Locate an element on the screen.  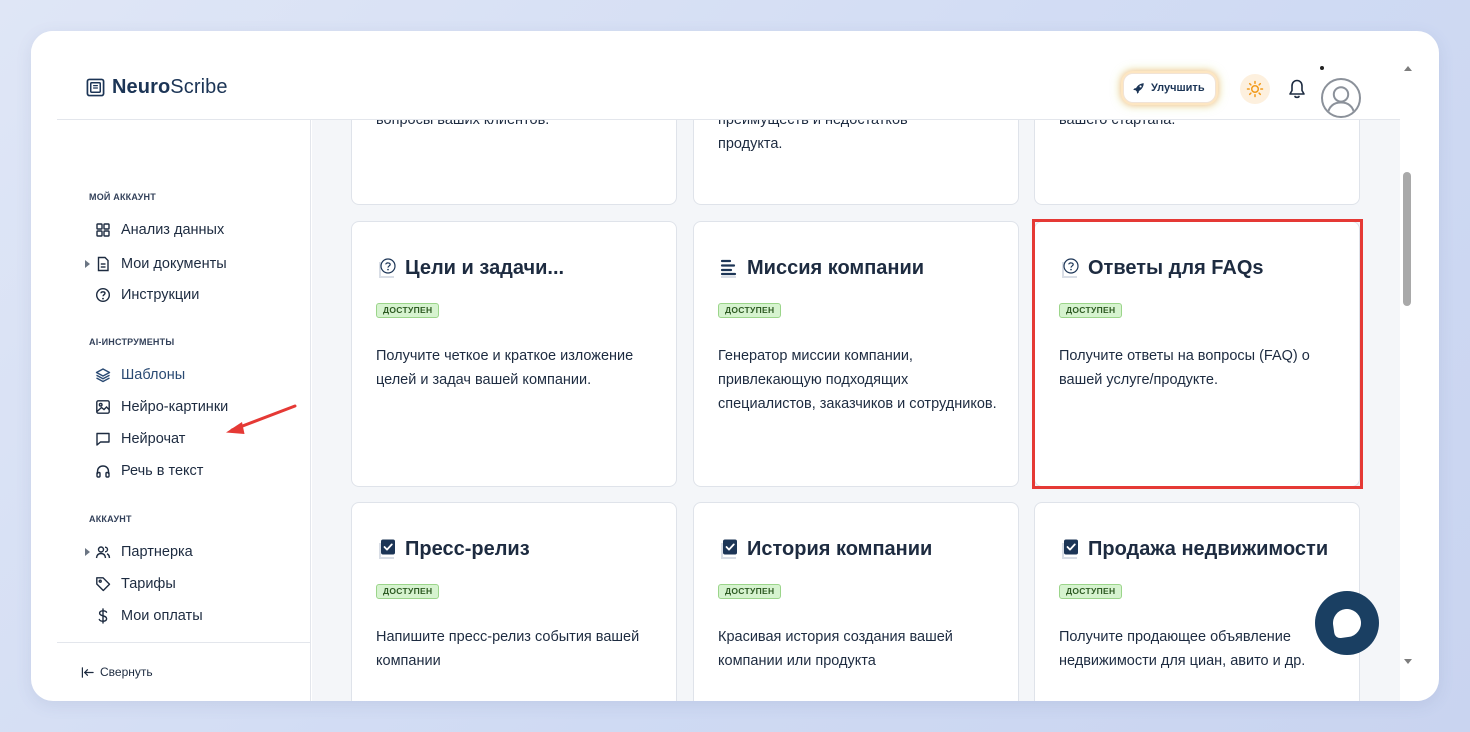
sidebar-item-speech-to-text: Речь в текст is located at coordinates (149, 471).